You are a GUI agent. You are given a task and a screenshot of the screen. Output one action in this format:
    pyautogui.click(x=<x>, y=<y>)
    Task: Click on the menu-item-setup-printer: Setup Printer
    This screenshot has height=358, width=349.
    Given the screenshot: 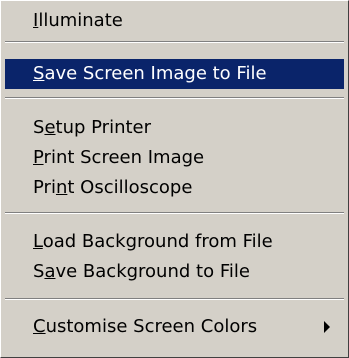 What is the action you would take?
    pyautogui.click(x=92, y=128)
    